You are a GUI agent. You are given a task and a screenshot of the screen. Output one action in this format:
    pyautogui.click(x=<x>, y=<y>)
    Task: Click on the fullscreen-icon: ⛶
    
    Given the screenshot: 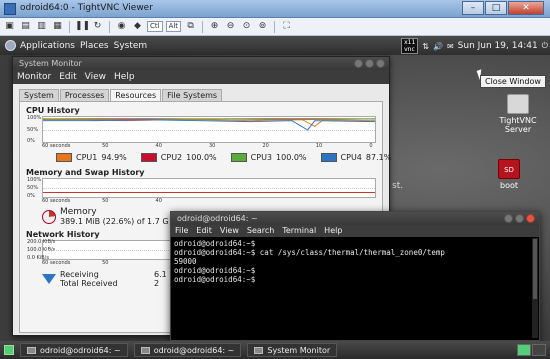 What is the action you would take?
    pyautogui.click(x=286, y=26)
    